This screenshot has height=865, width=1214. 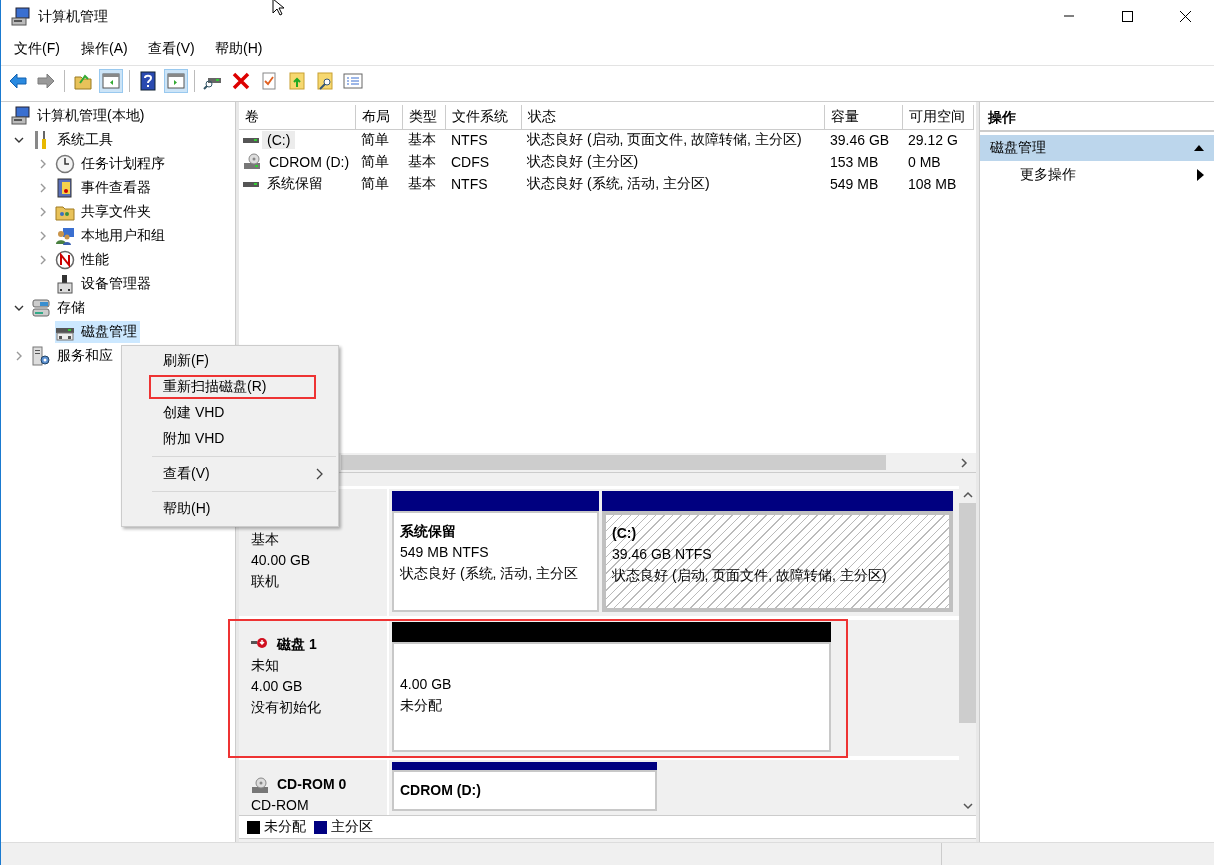 I want to click on tree-item: 设备管理器, so click(x=104, y=284).